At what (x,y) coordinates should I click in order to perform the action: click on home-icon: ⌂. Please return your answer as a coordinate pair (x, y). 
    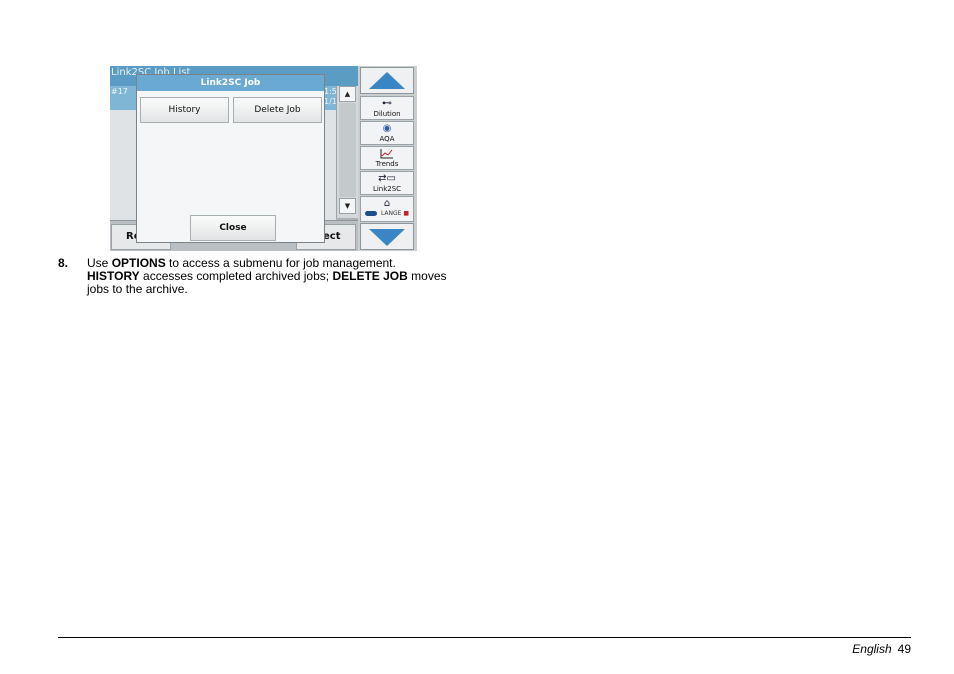
    Looking at the image, I should click on (387, 203).